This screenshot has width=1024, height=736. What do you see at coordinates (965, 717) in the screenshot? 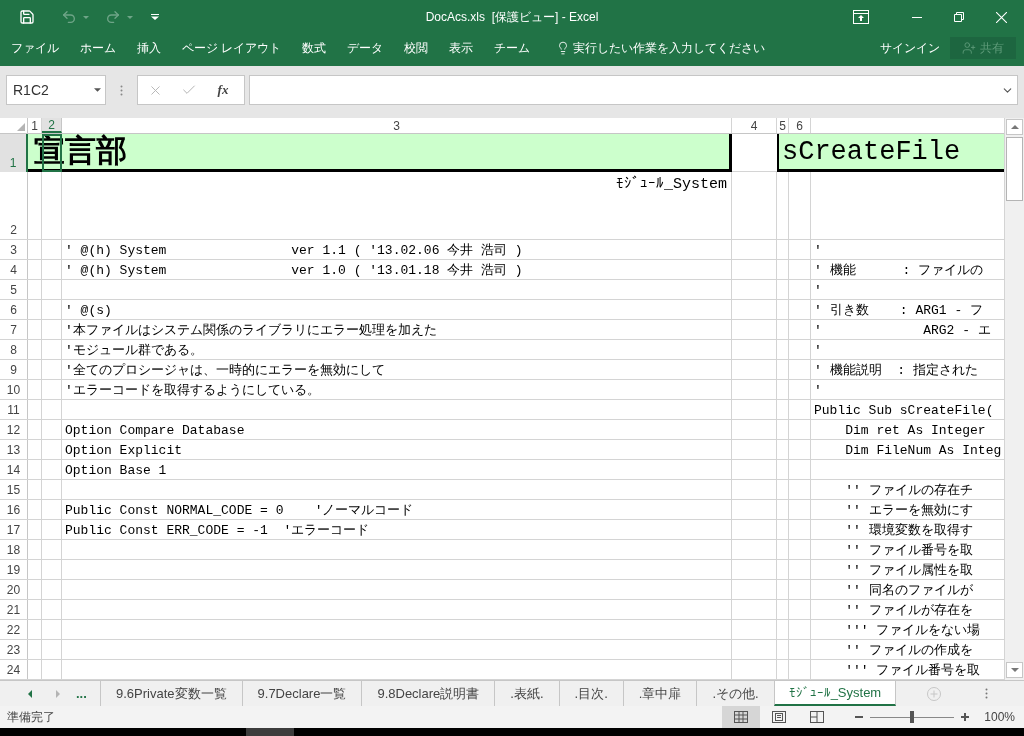
I see `plus-icon` at bounding box center [965, 717].